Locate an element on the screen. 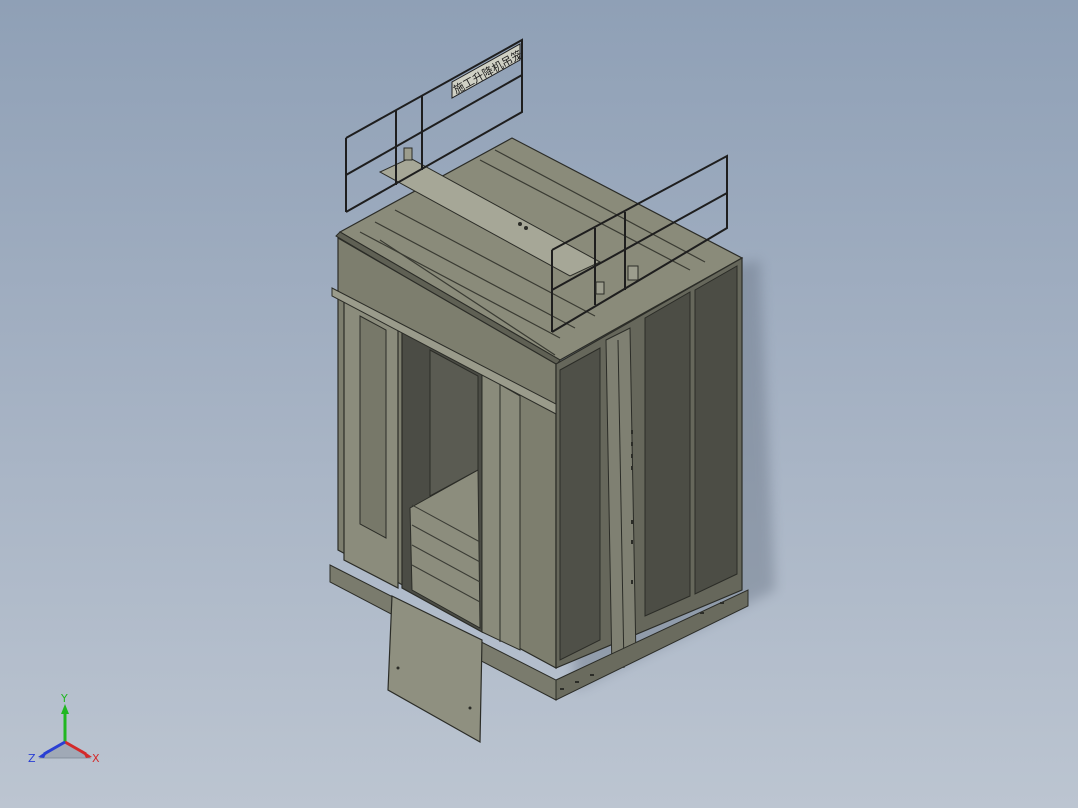 The width and height of the screenshot is (1078, 808). door-frame-right is located at coordinates (501, 512).